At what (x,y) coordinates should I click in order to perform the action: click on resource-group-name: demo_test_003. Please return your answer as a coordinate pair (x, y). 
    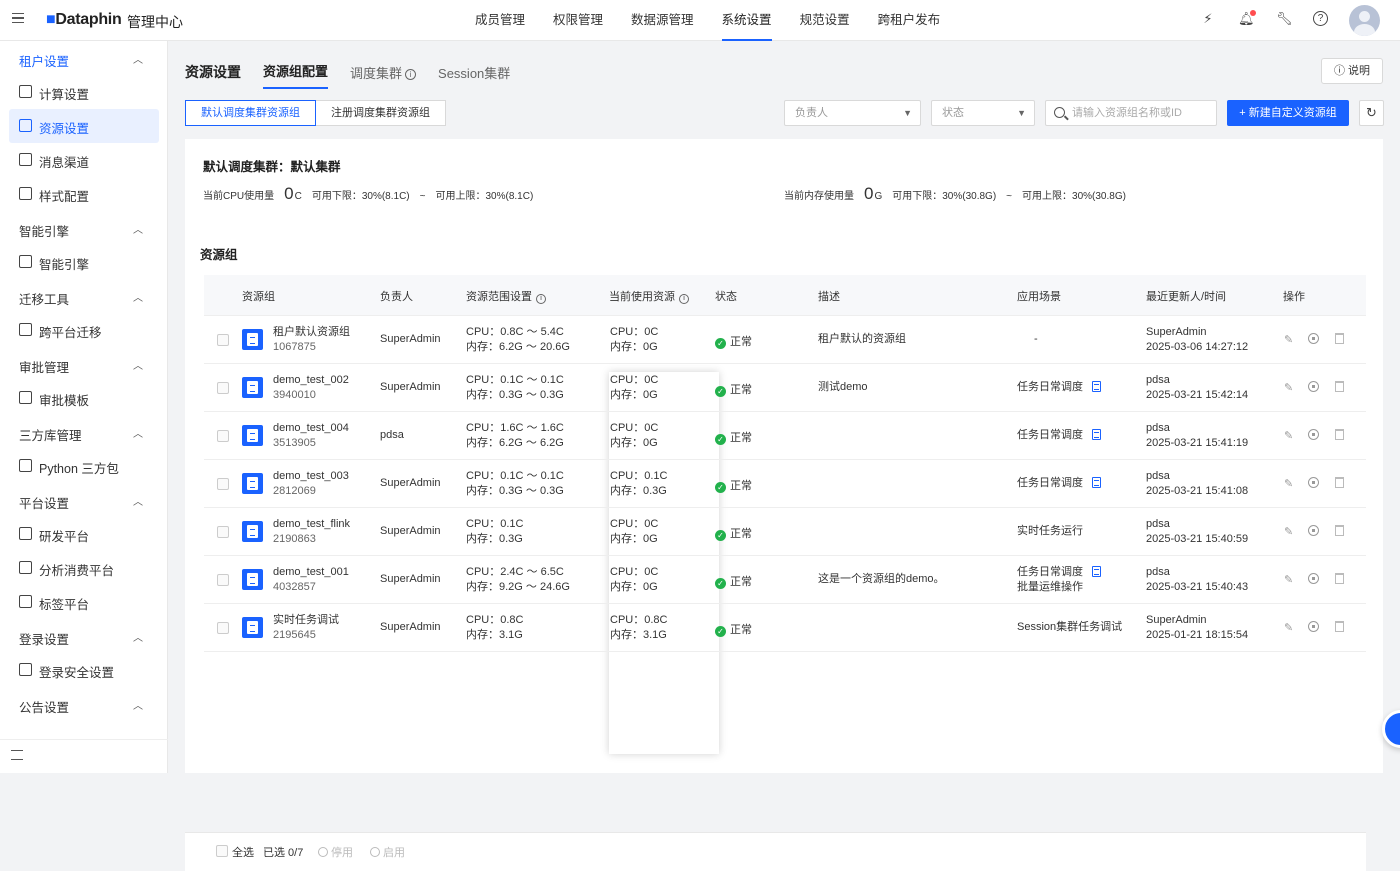
    Looking at the image, I should click on (311, 476).